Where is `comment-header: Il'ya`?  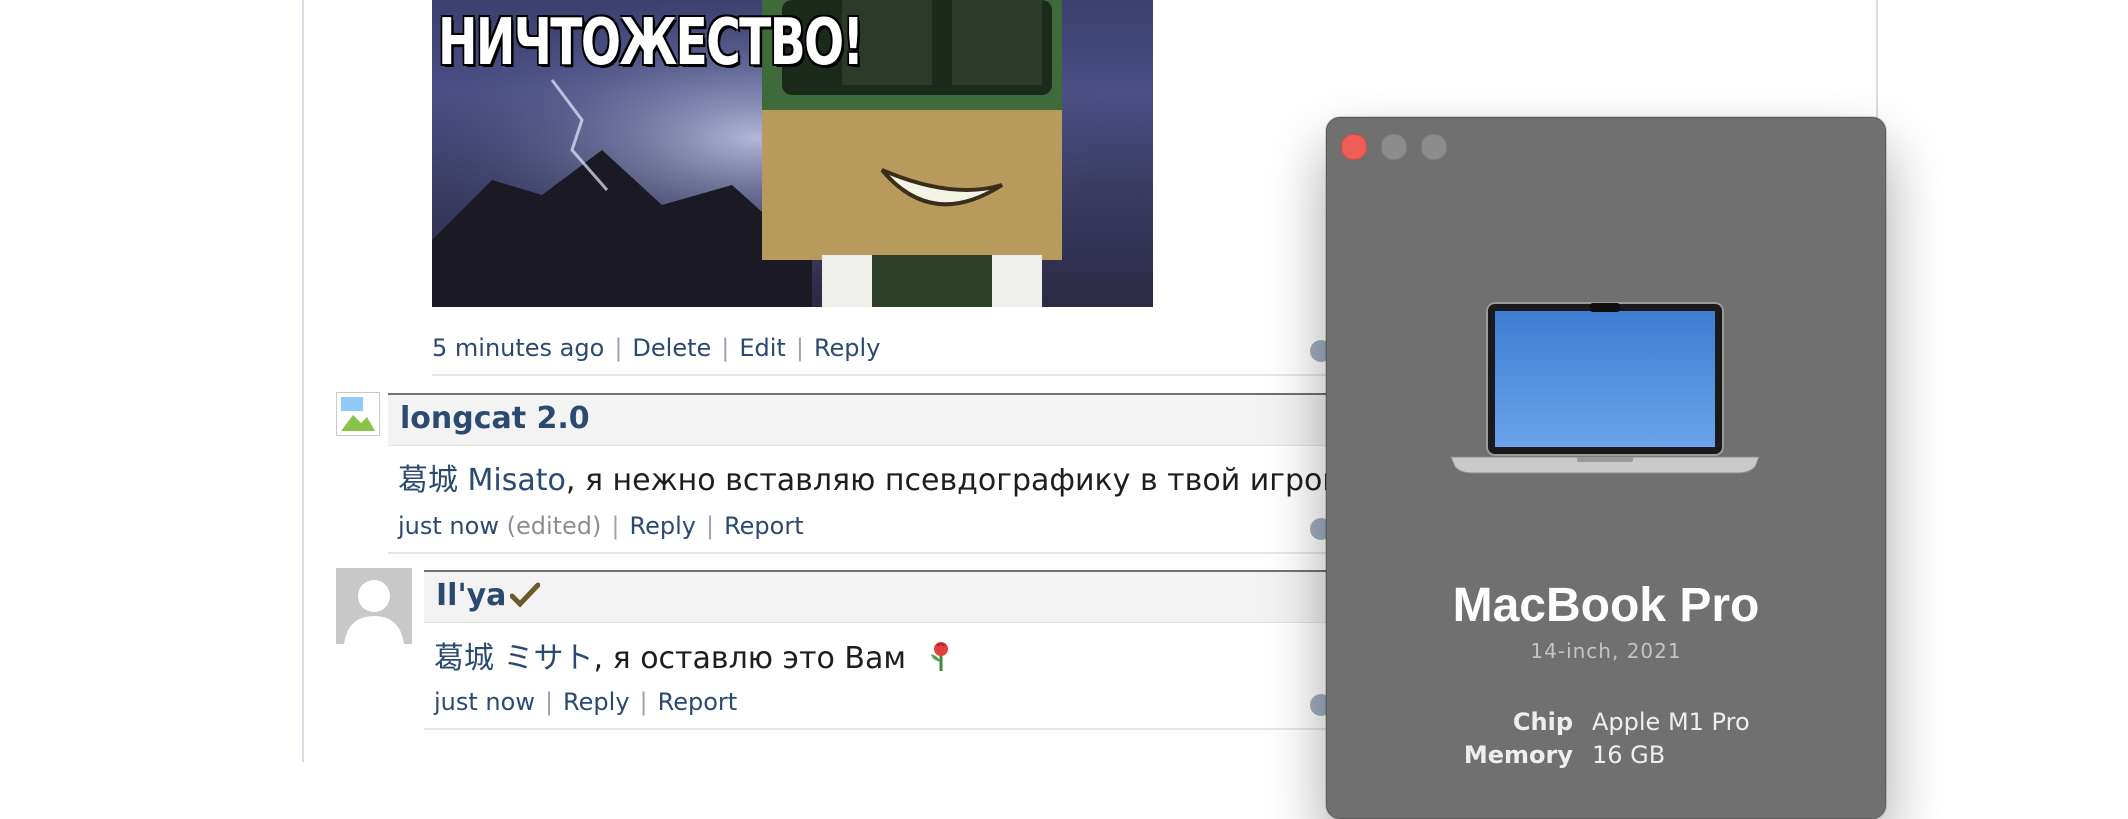
comment-header: Il'ya is located at coordinates (876, 596).